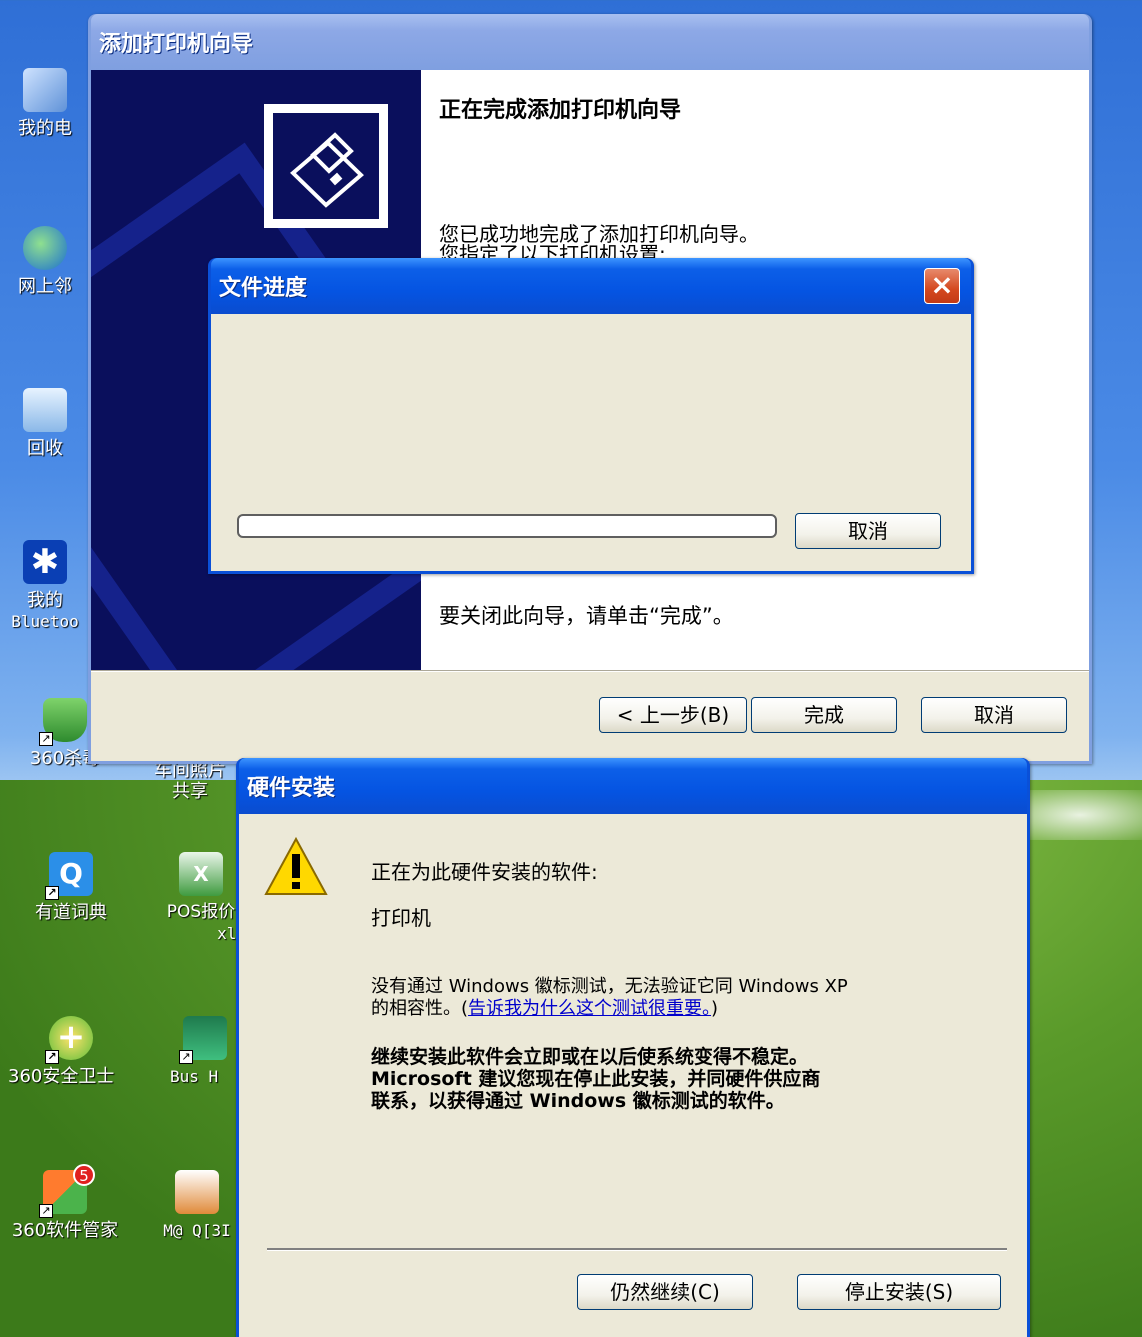 The width and height of the screenshot is (1142, 1337). What do you see at coordinates (824, 715) in the screenshot?
I see `finish-button: 完成` at bounding box center [824, 715].